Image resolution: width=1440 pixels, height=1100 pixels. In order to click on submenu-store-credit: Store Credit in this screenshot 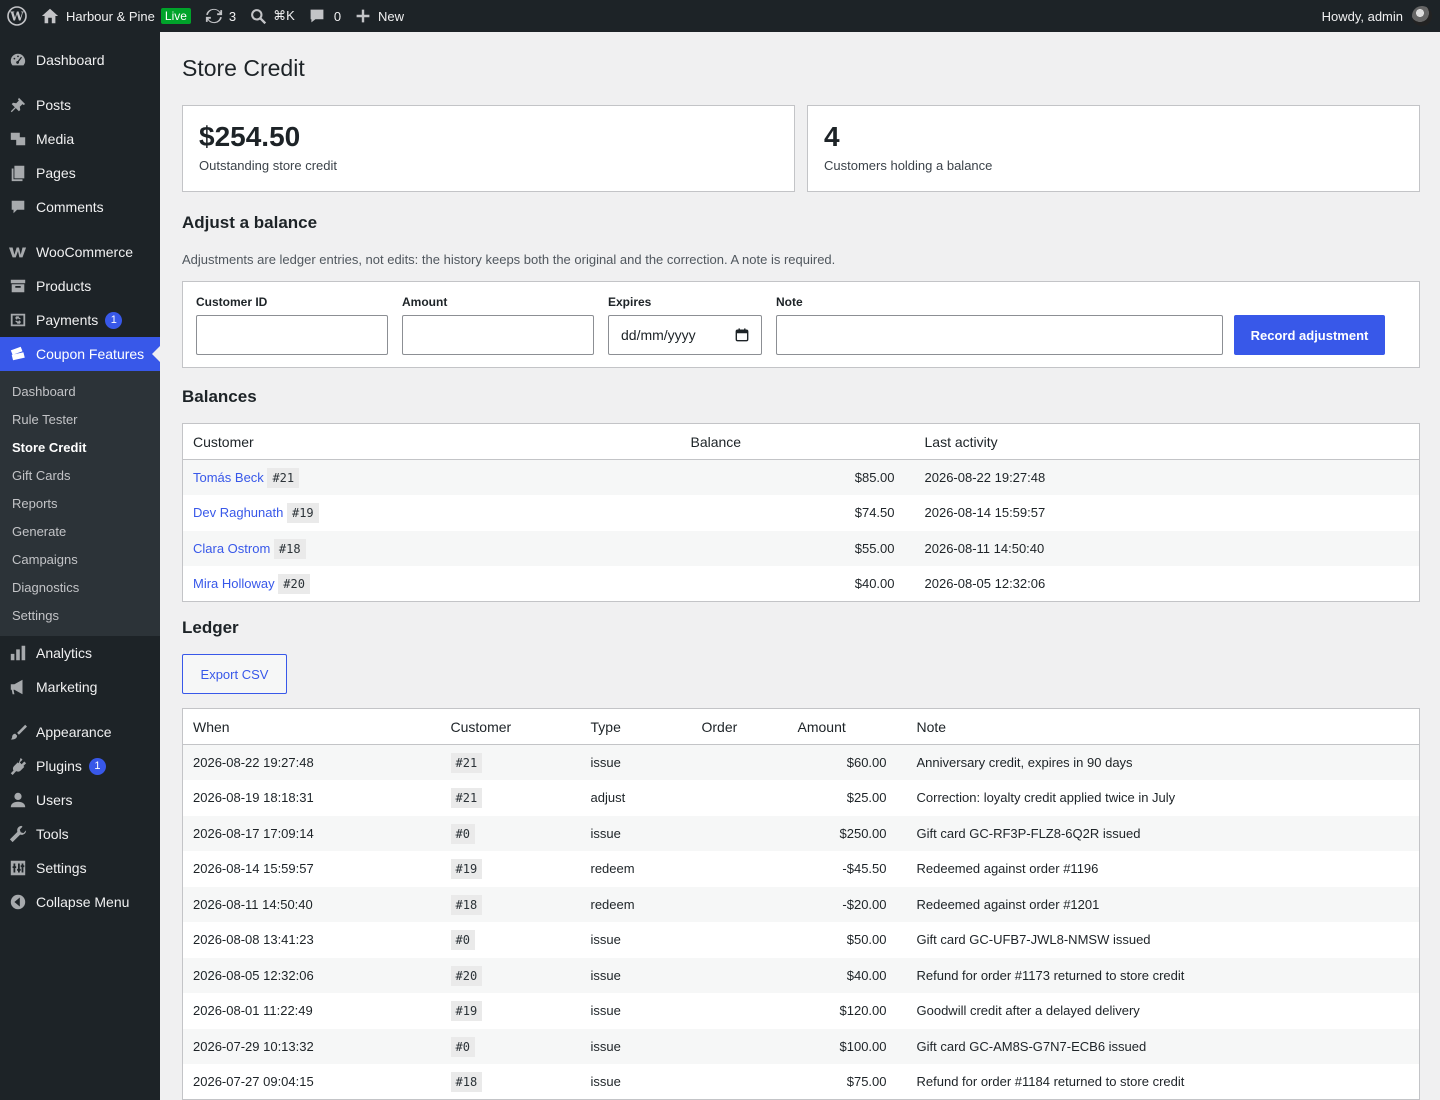, I will do `click(80, 448)`.